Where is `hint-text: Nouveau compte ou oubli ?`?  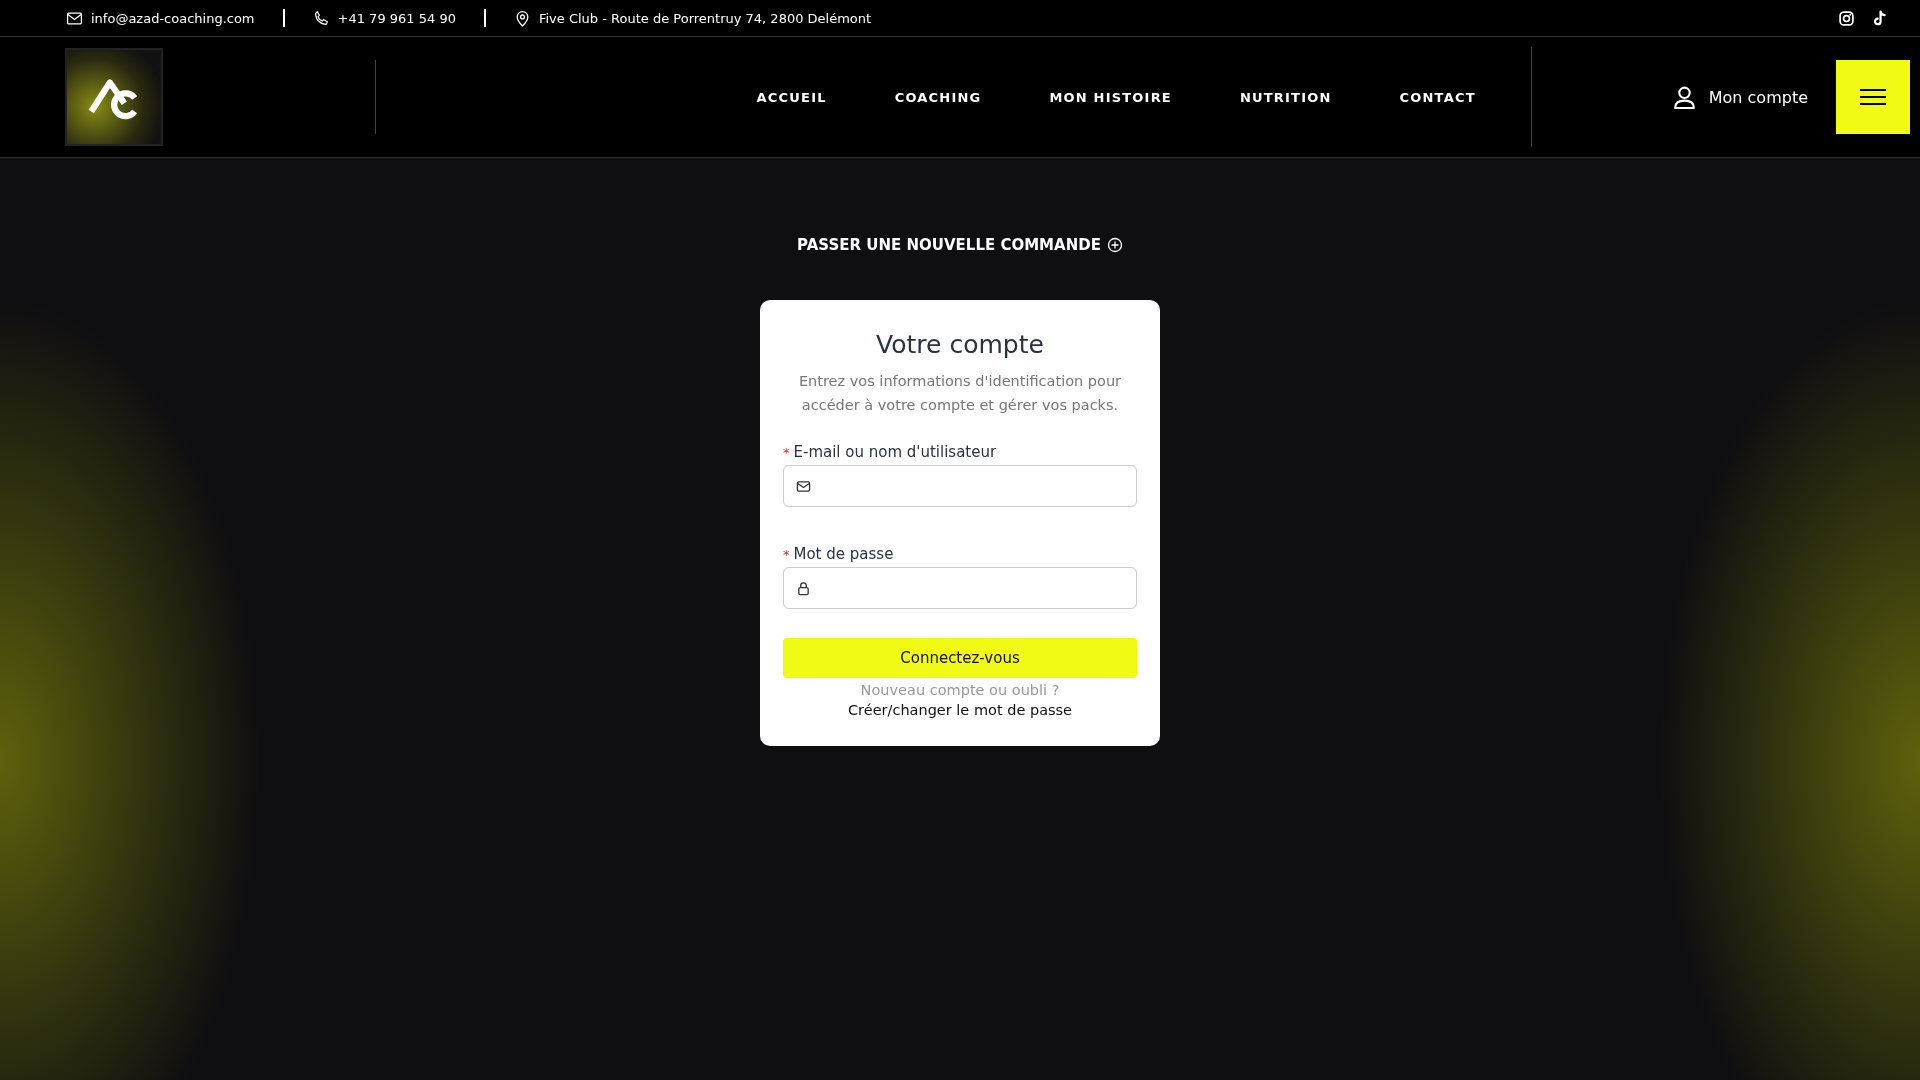
hint-text: Nouveau compte ou oubli ? is located at coordinates (960, 690).